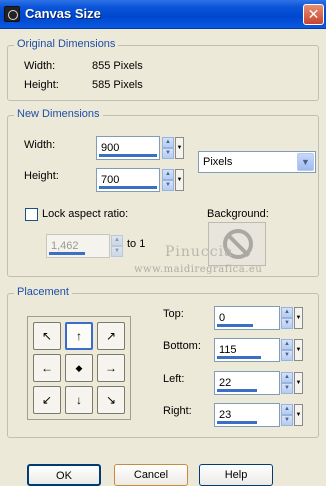  I want to click on aspect-ratio-value: 1,462, so click(65, 246).